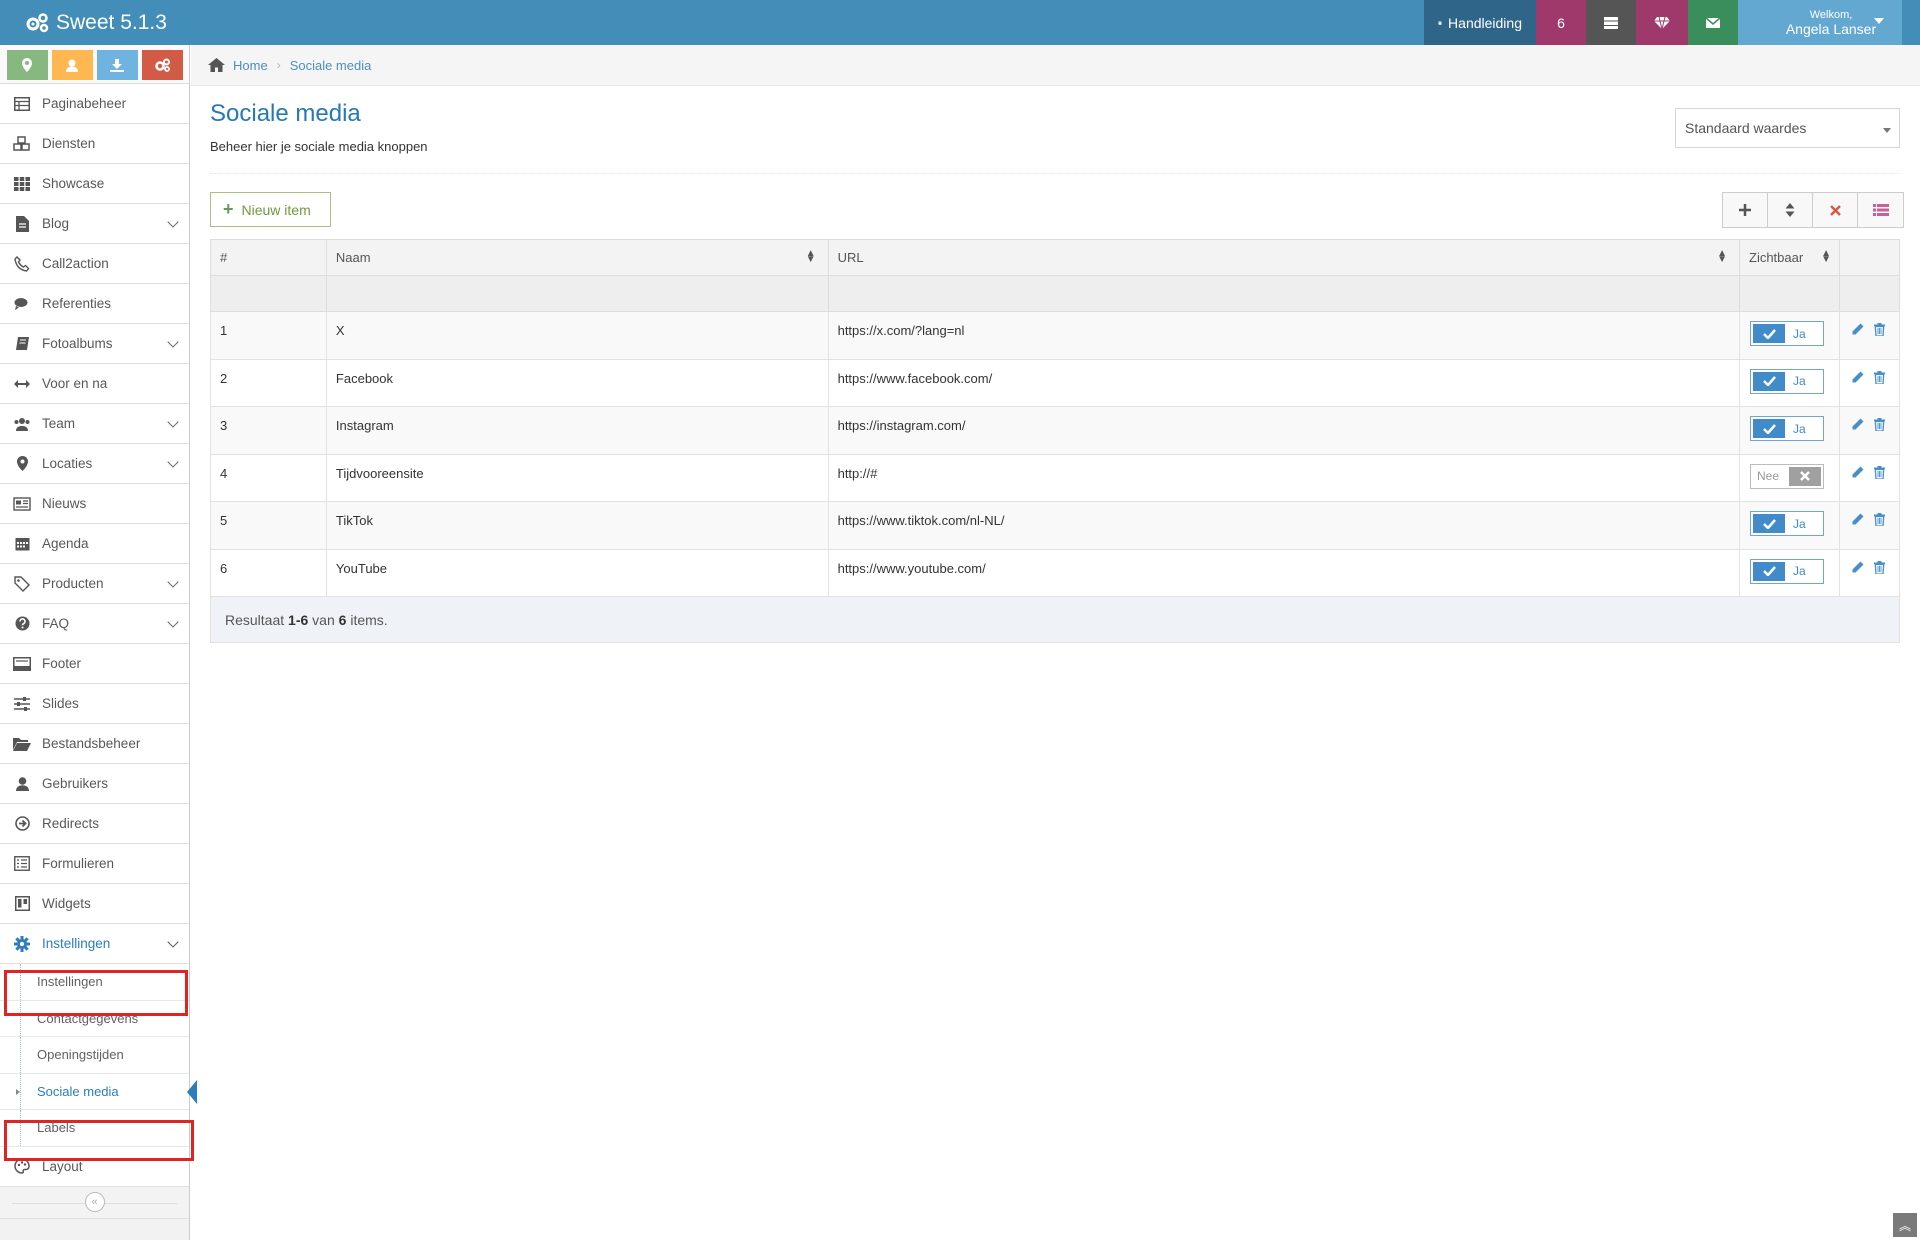 The height and width of the screenshot is (1240, 1920). I want to click on notification-count-button: 6, so click(1561, 22).